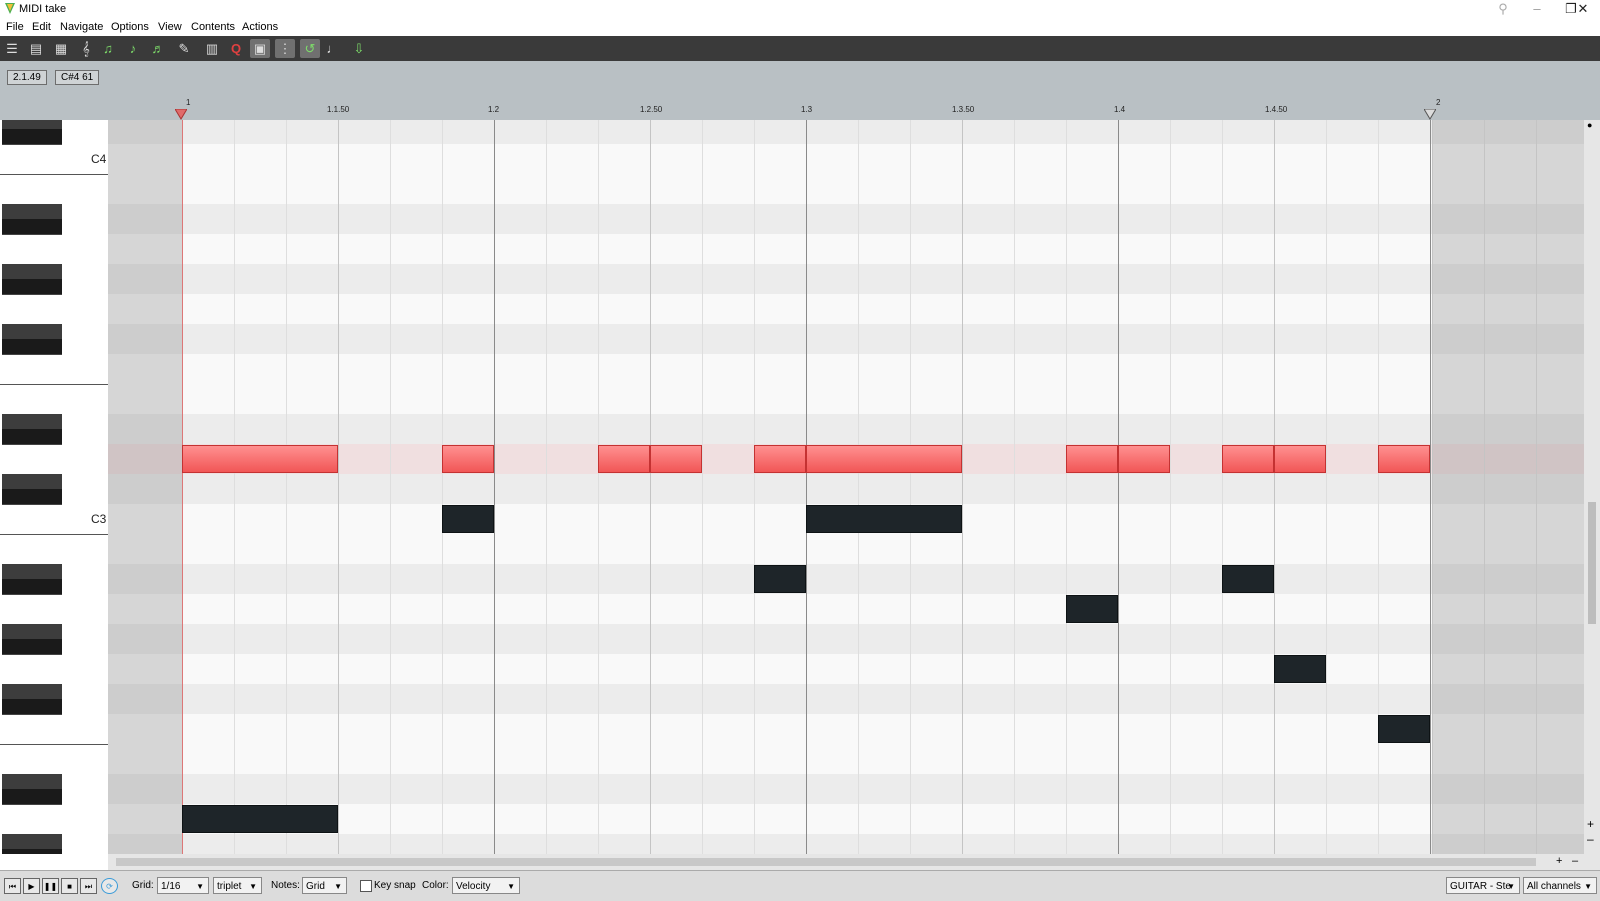  Describe the element at coordinates (36, 48) in the screenshot. I see `piano-roll-view-icon: ▤` at that location.